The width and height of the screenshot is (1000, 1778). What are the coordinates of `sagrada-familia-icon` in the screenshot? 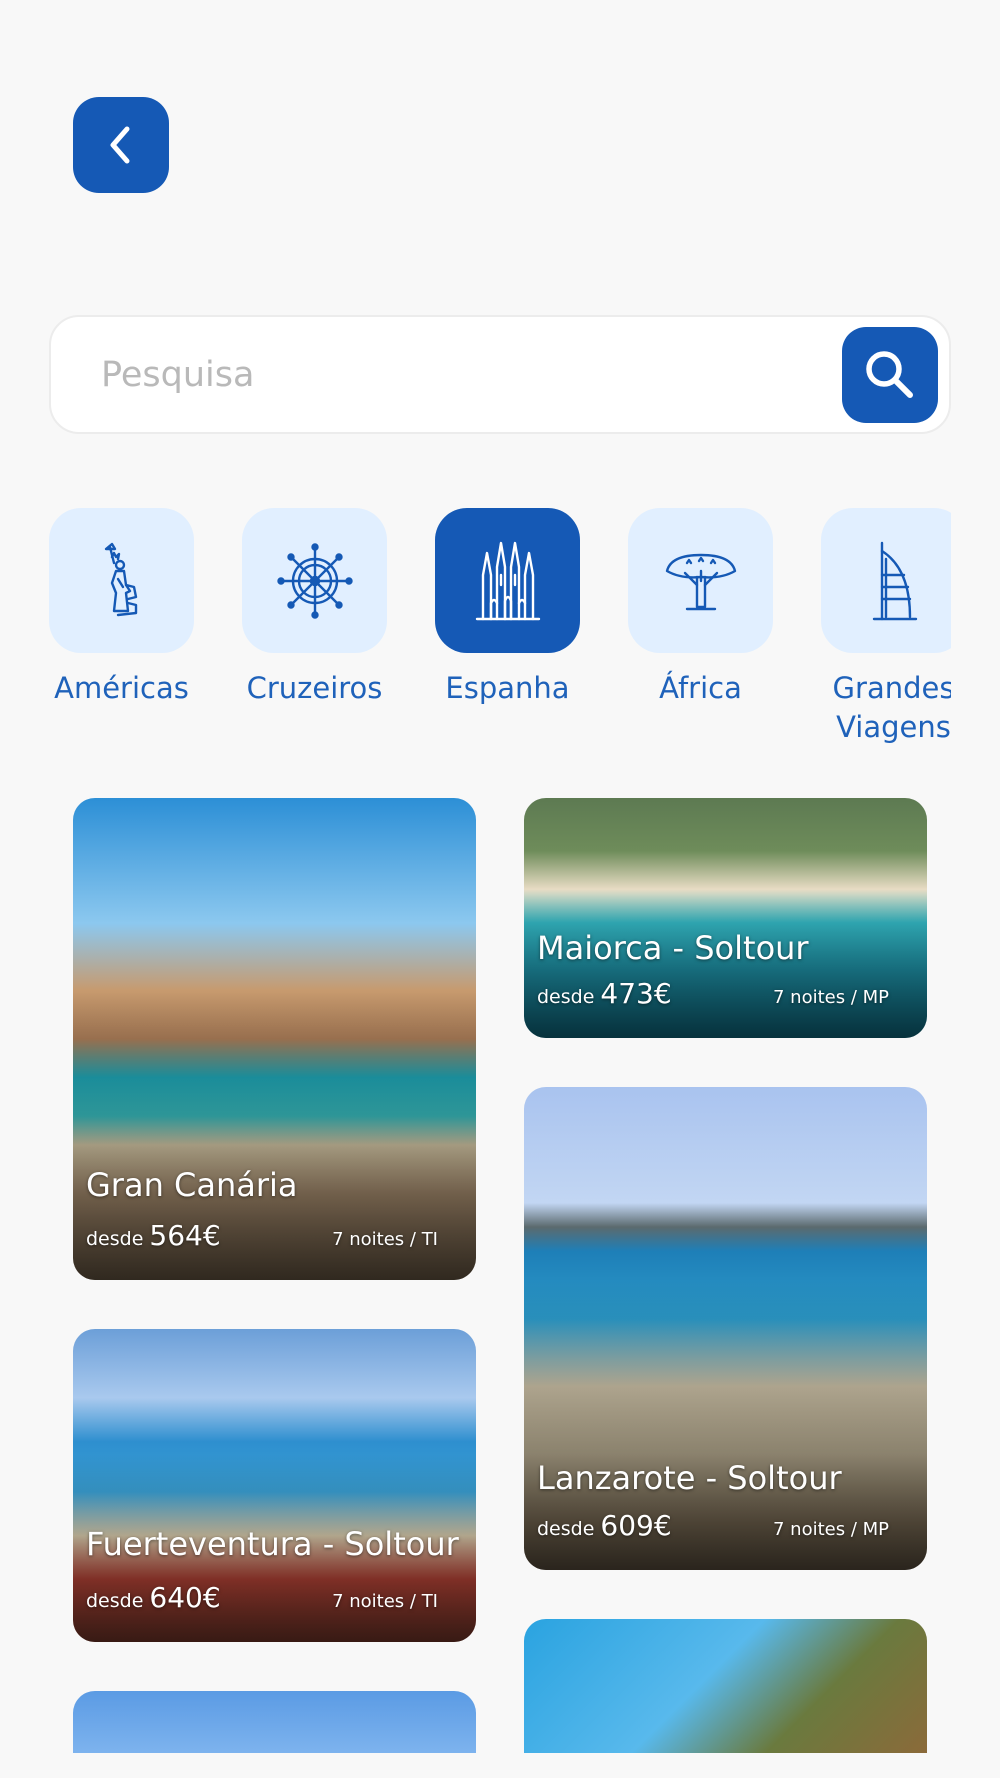 It's located at (508, 581).